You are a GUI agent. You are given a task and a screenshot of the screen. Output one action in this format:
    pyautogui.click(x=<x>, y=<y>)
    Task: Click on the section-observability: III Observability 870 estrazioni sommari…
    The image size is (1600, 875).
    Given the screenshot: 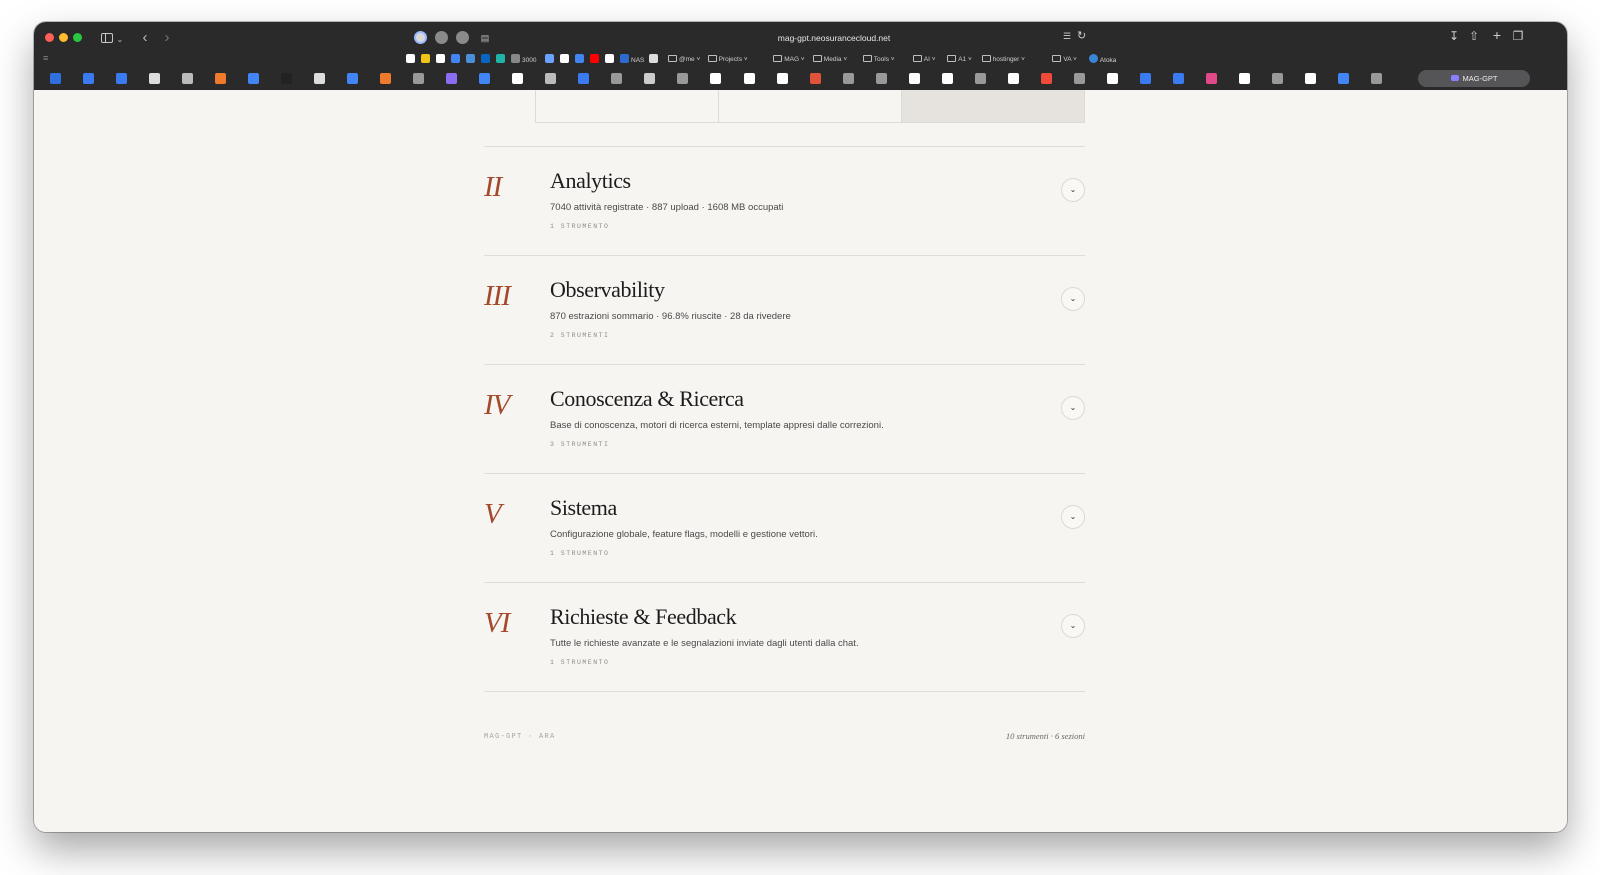 What is the action you would take?
    pyautogui.click(x=784, y=309)
    